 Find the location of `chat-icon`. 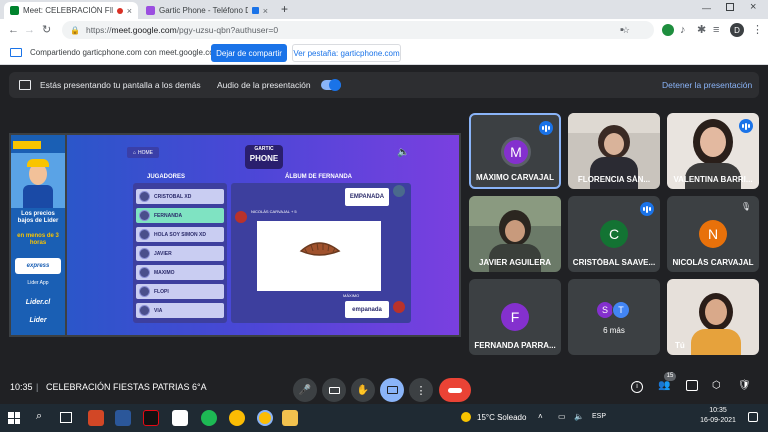

chat-icon is located at coordinates (692, 385).